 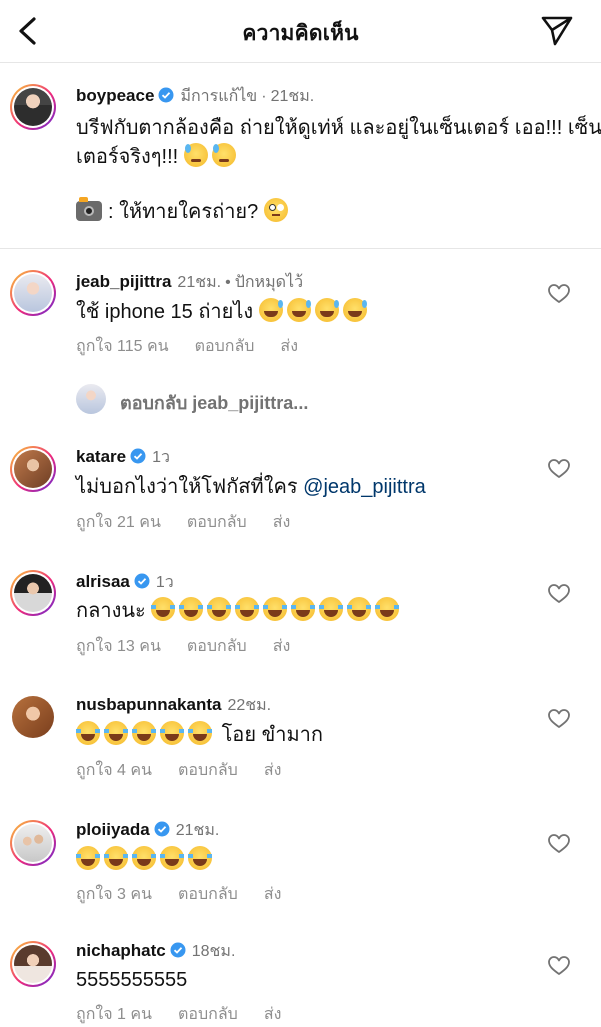 I want to click on username: boypeace, so click(x=115, y=95).